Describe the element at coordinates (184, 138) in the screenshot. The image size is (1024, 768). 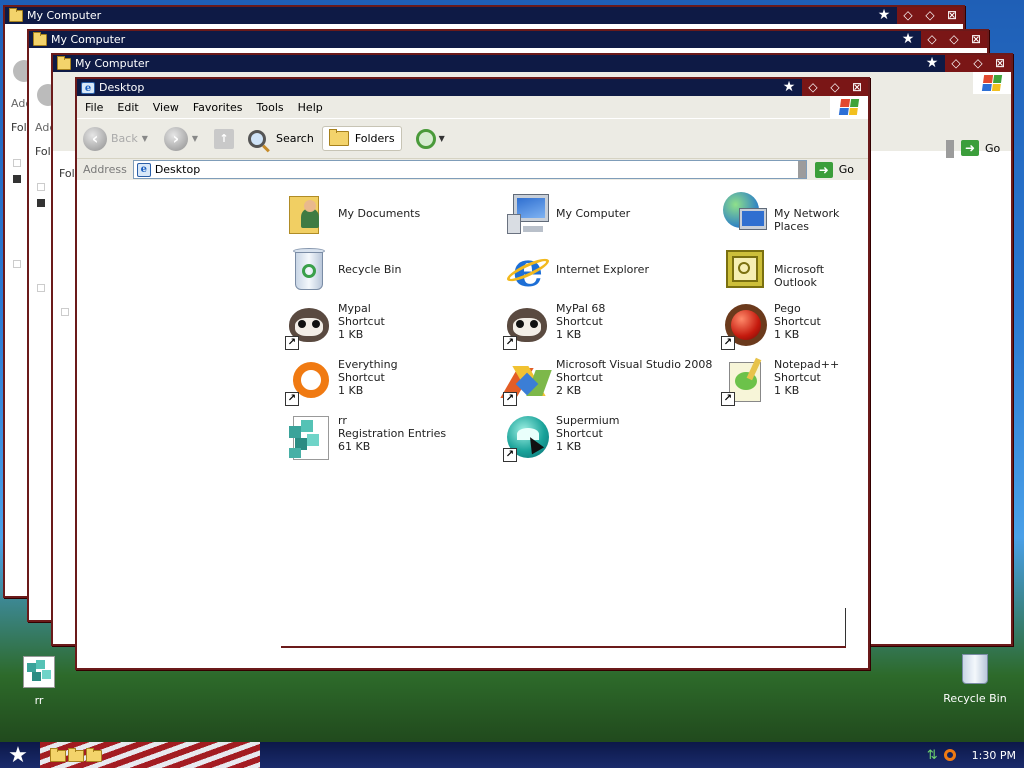
I see `forward-button: › ▼` at that location.